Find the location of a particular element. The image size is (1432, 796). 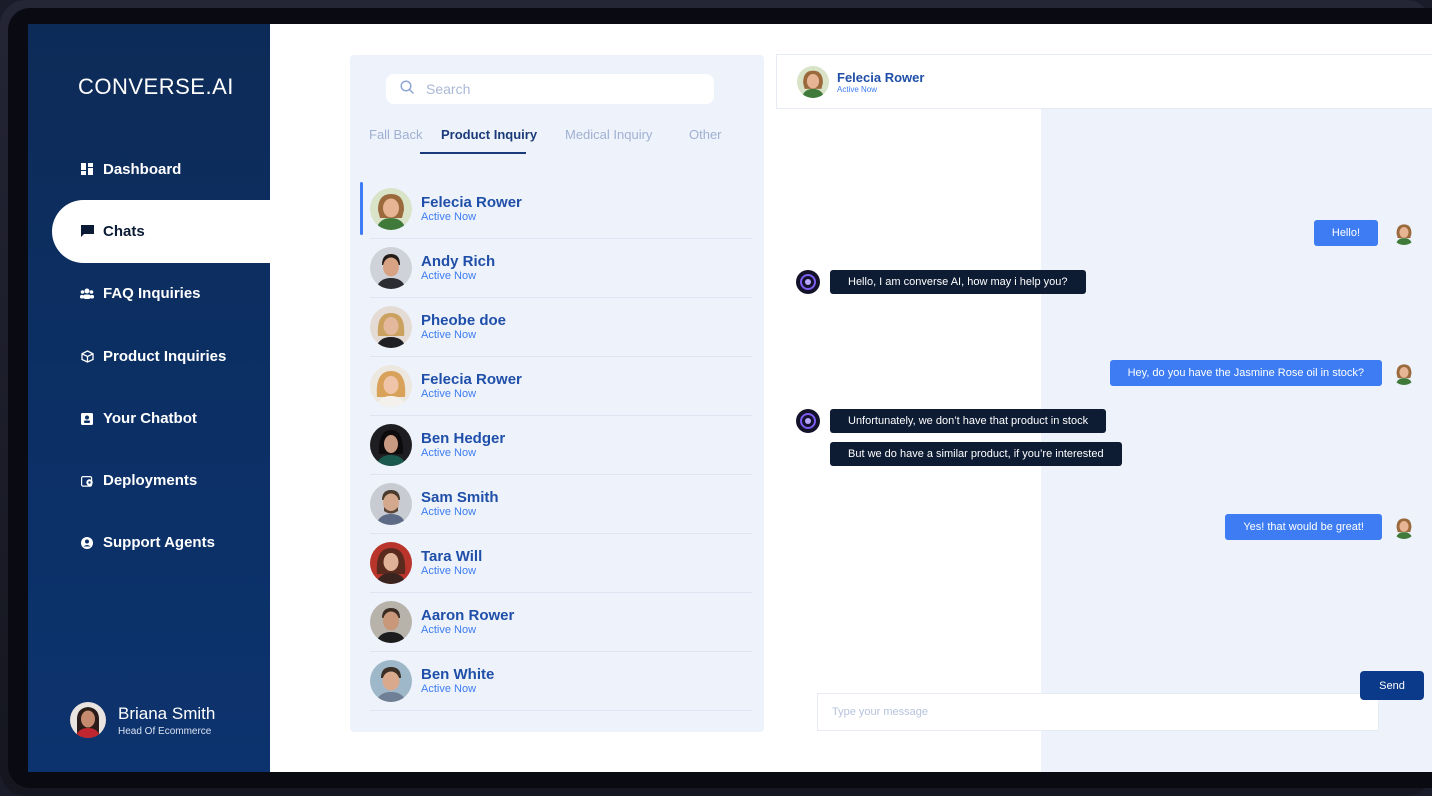

box-icon is located at coordinates (87, 356).